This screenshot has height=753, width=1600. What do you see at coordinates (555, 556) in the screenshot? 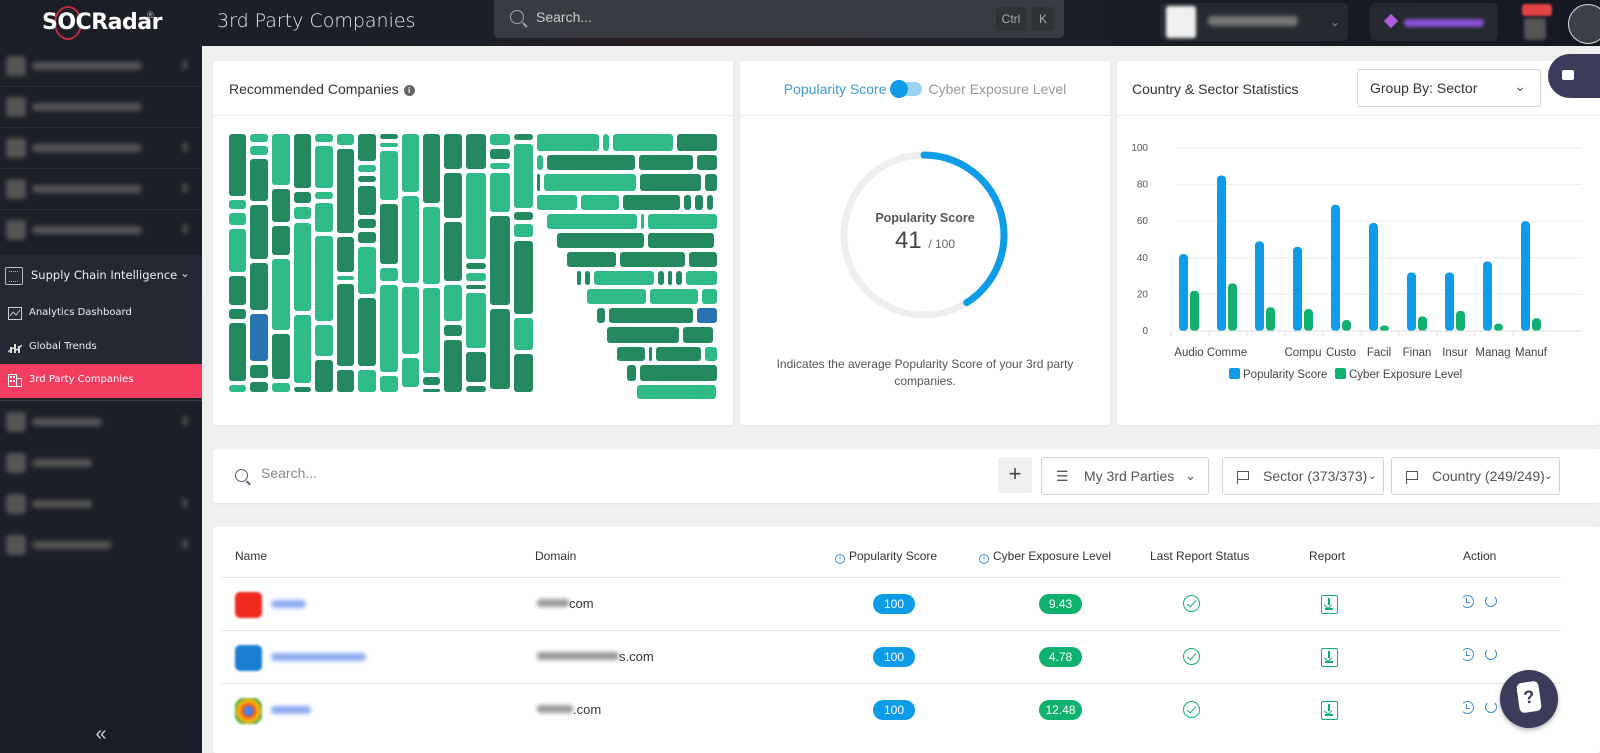
I see `column-header-domain: Domain` at bounding box center [555, 556].